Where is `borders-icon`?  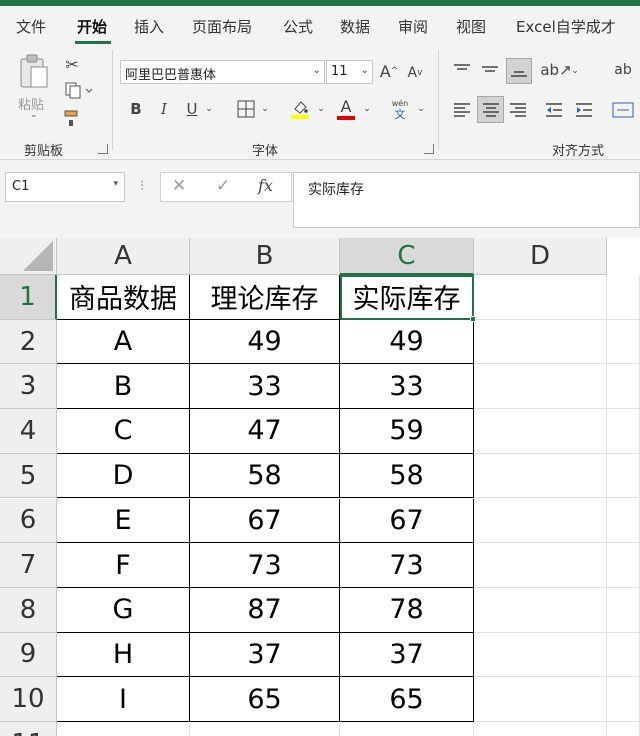
borders-icon is located at coordinates (246, 109).